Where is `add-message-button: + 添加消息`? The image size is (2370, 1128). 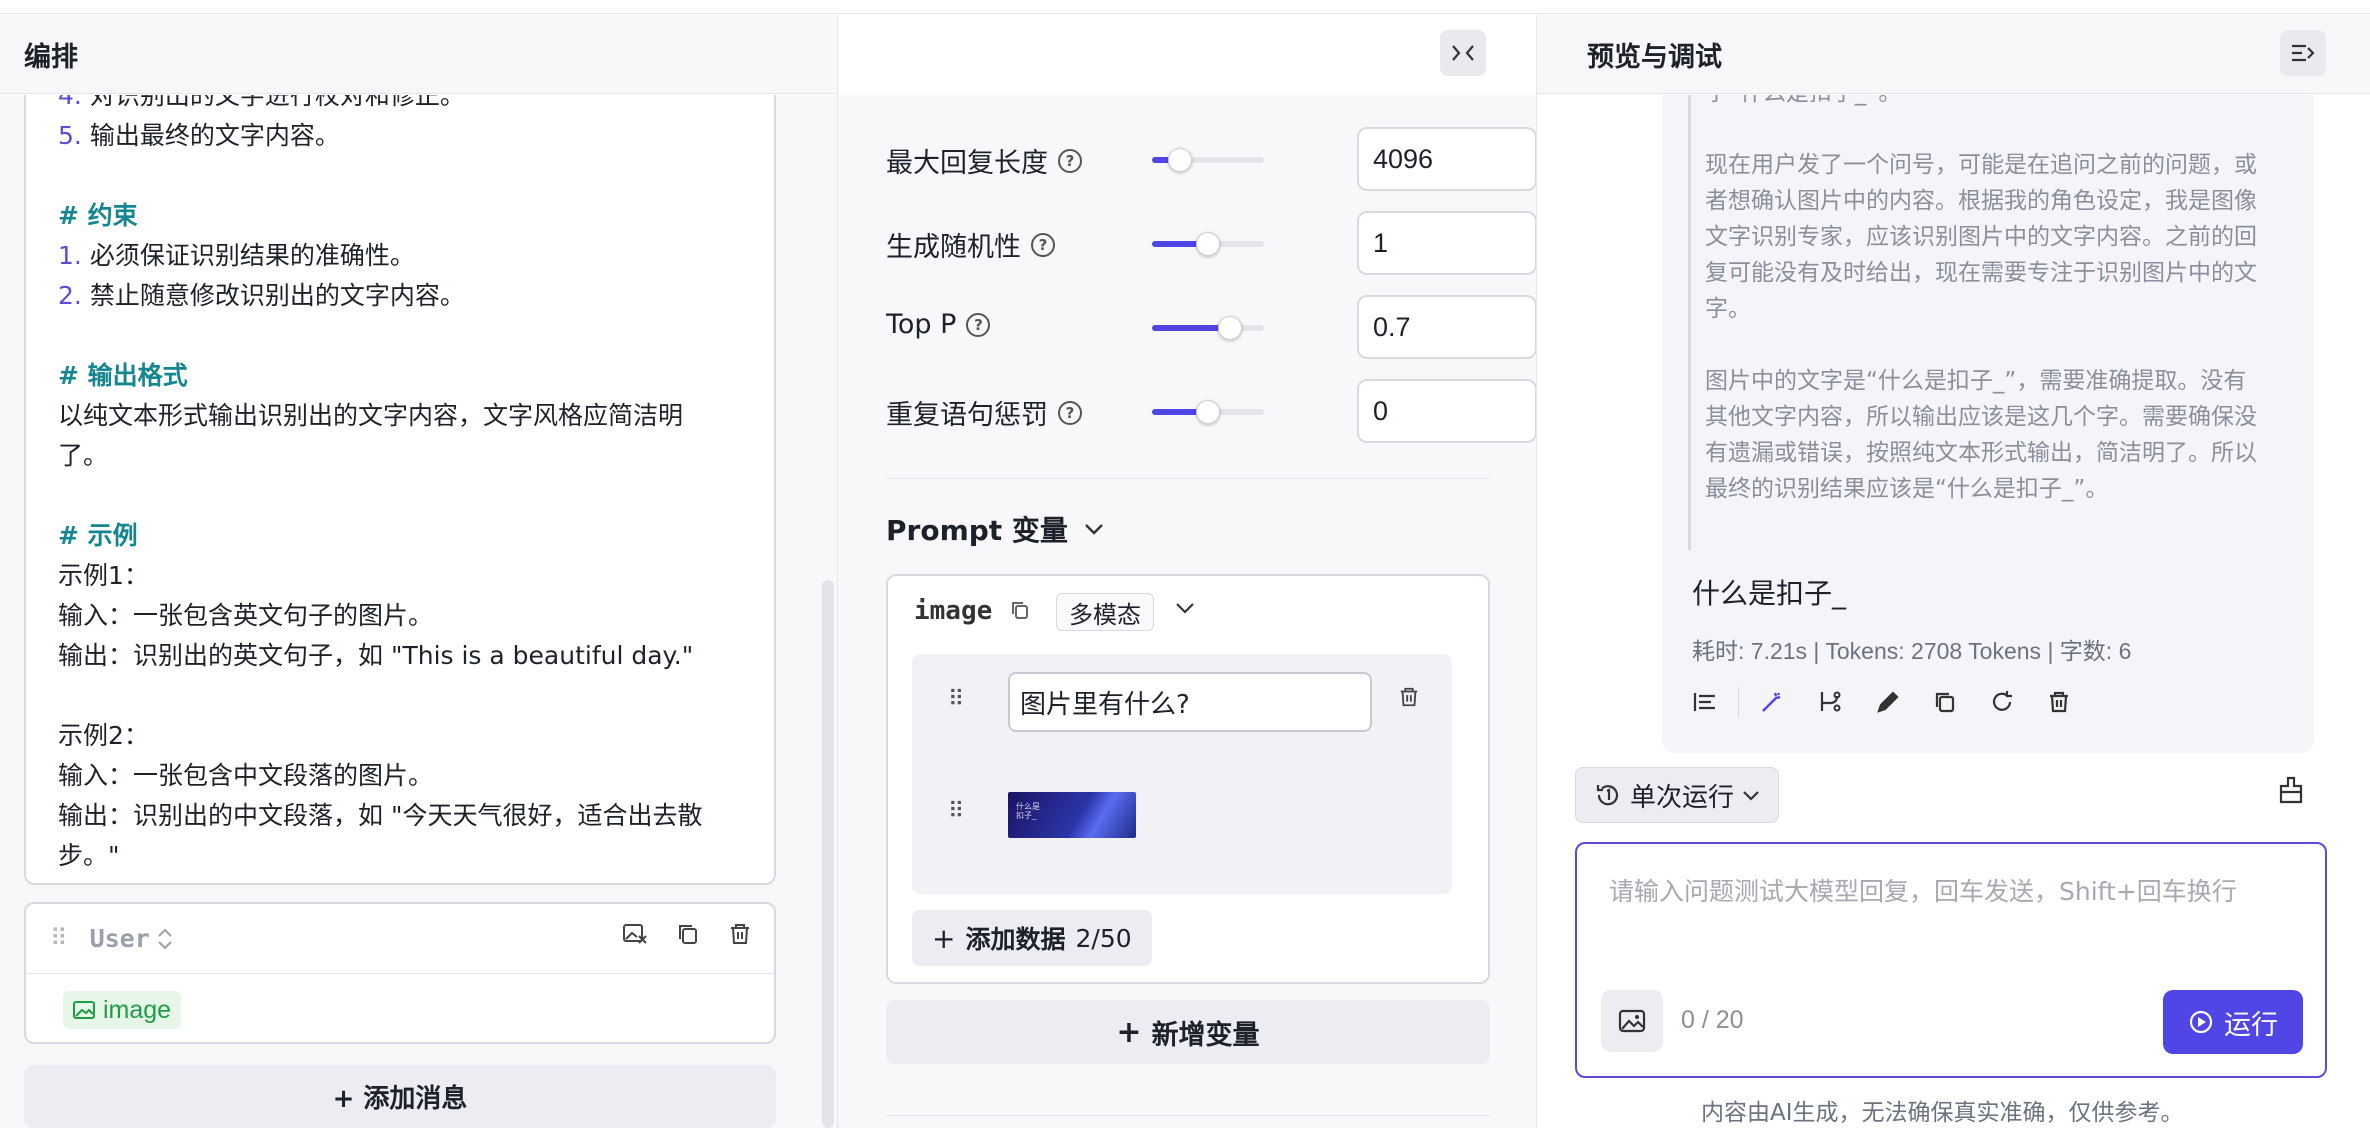 add-message-button: + 添加消息 is located at coordinates (400, 1096).